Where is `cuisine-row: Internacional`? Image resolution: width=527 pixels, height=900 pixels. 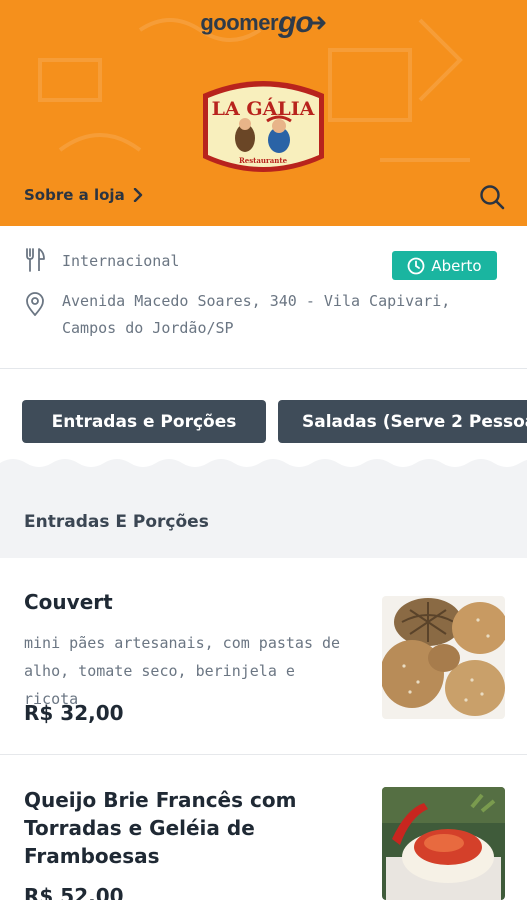
cuisine-row: Internacional is located at coordinates (101, 261).